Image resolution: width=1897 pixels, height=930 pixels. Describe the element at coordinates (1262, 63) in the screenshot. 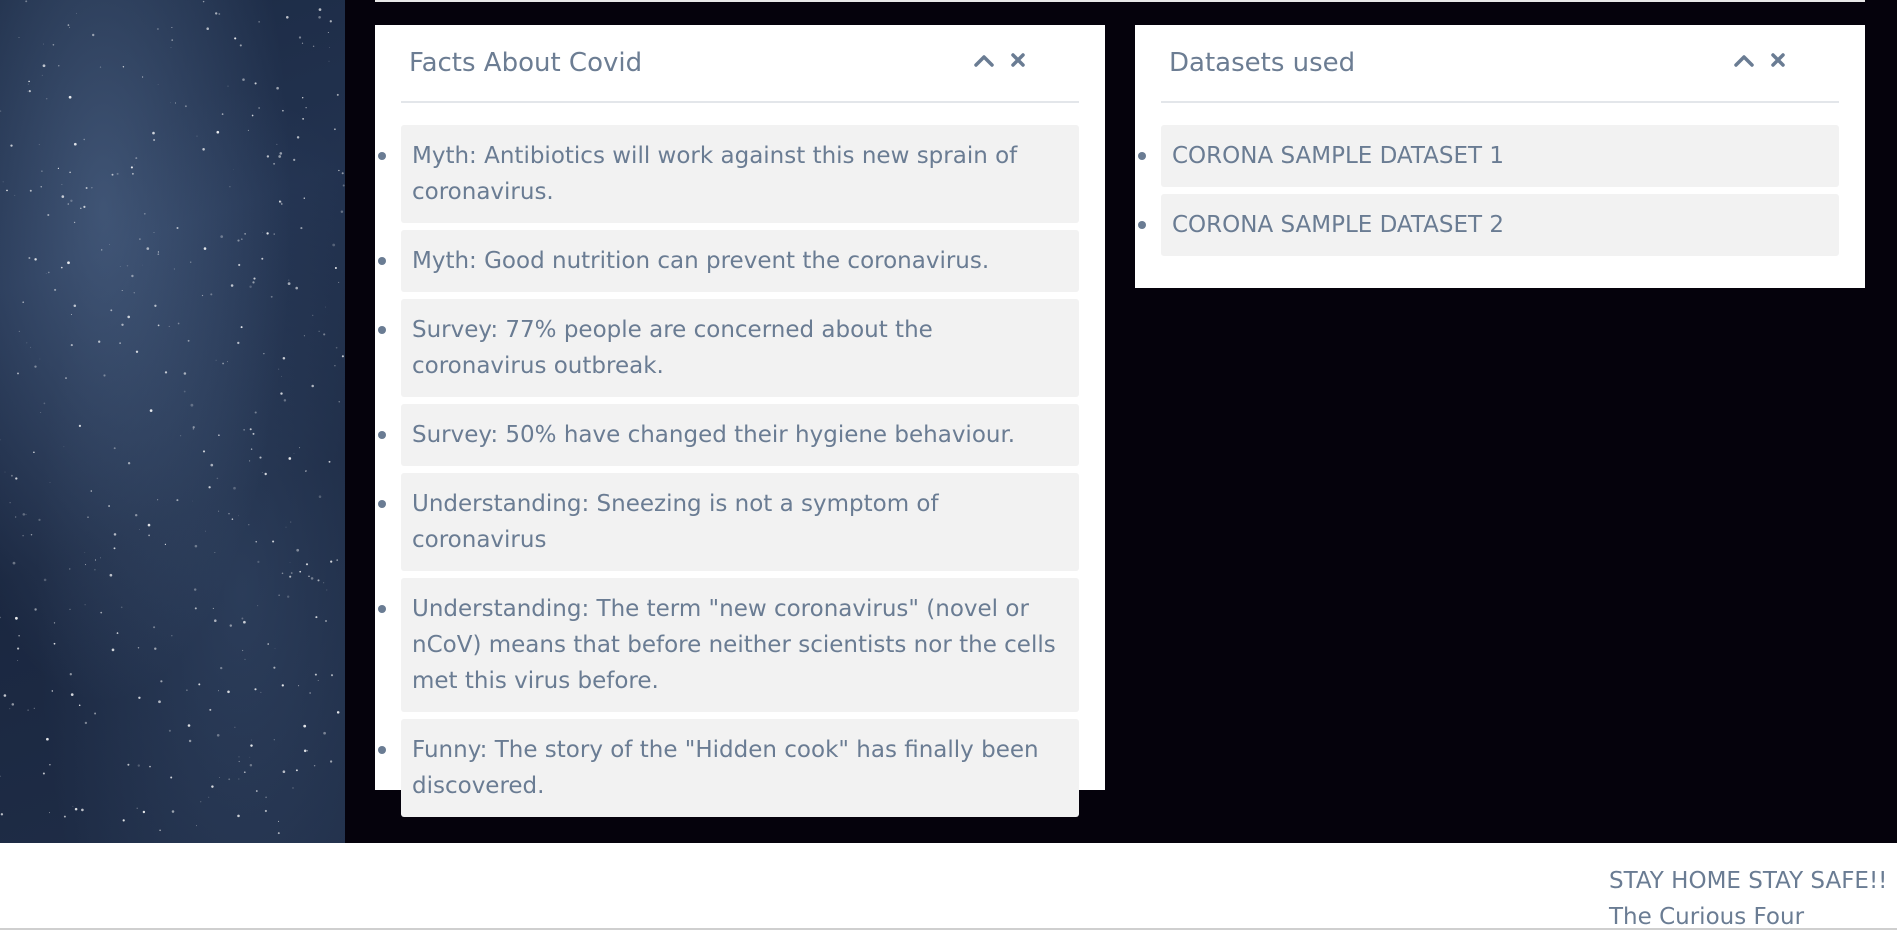

I see `datasets-panel-title: Datasets used` at that location.